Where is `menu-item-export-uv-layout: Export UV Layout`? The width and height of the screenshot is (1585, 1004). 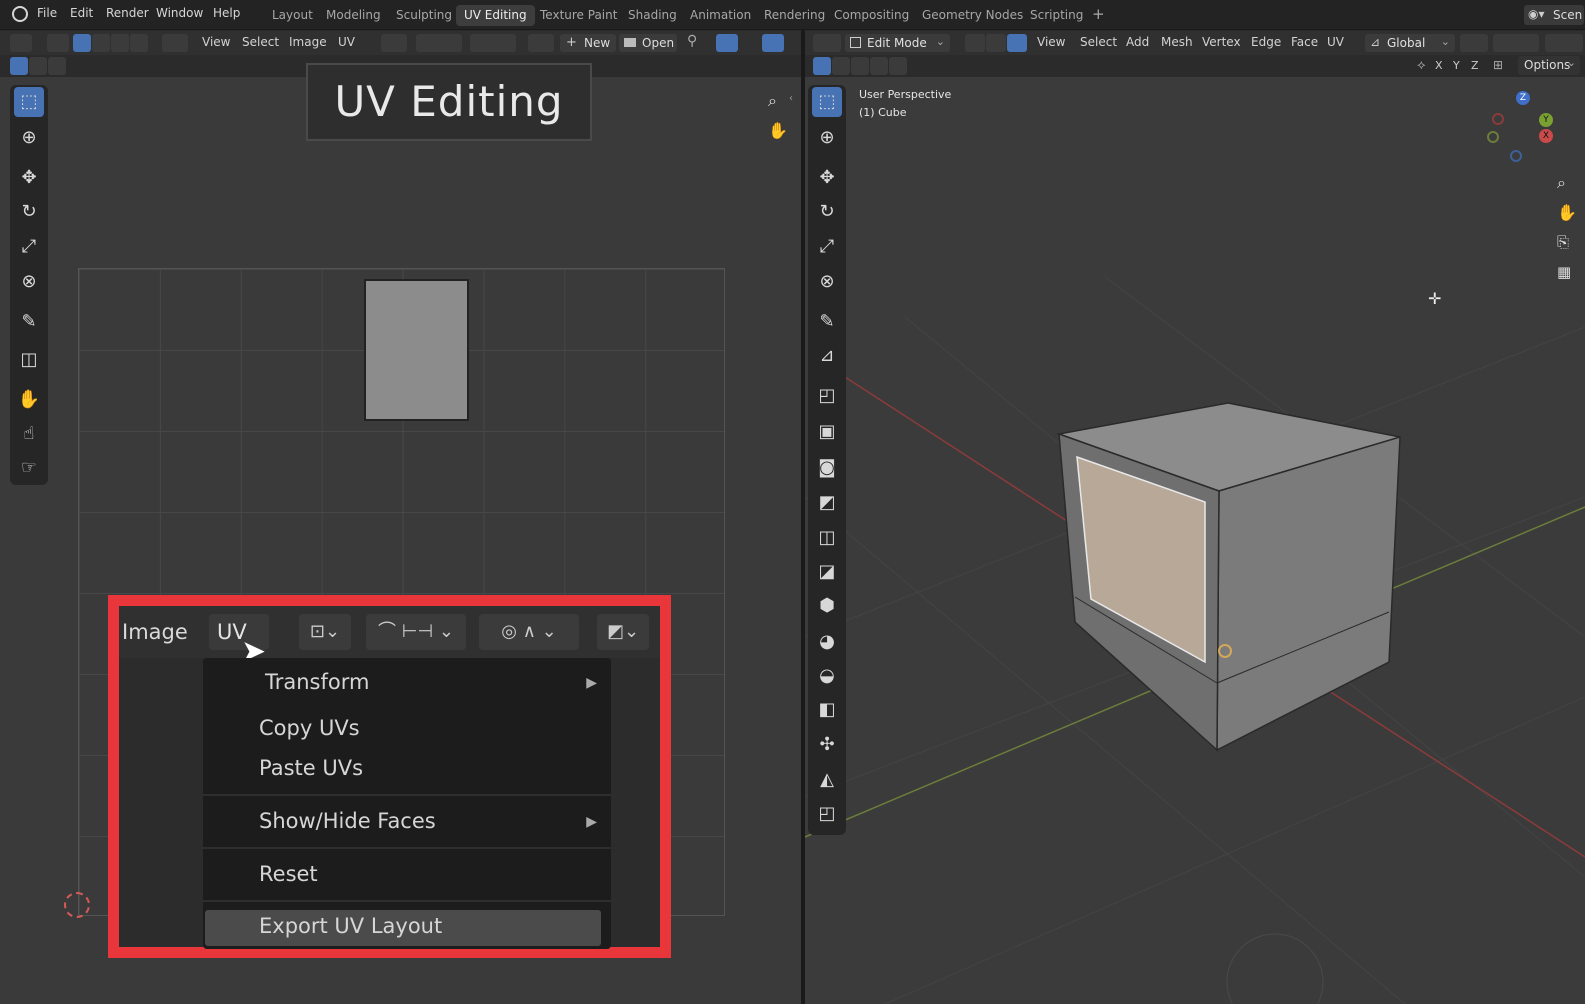 menu-item-export-uv-layout: Export UV Layout is located at coordinates (403, 928).